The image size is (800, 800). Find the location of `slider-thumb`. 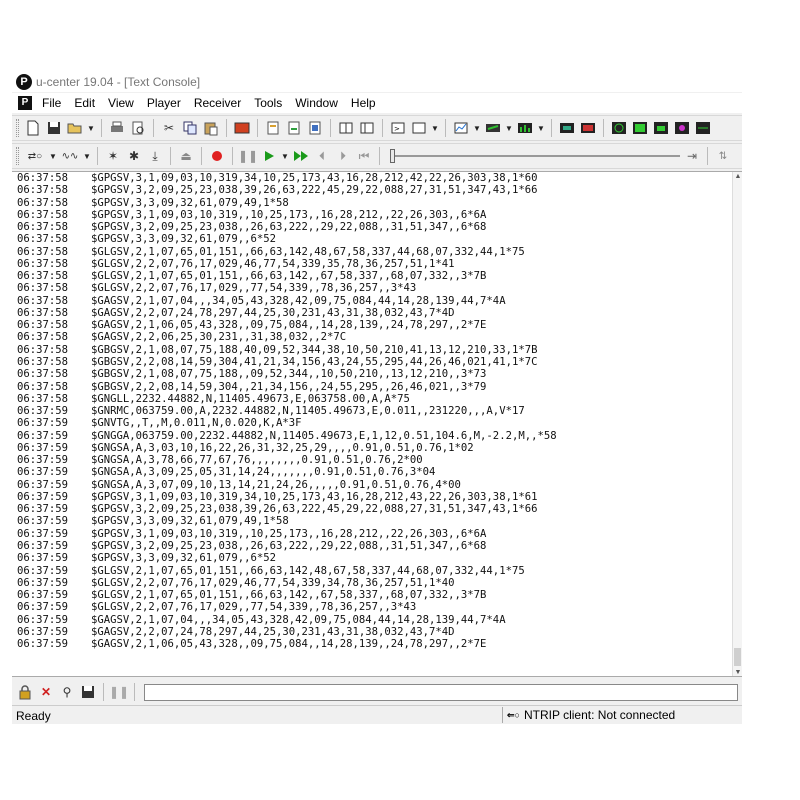

slider-thumb is located at coordinates (392, 156).